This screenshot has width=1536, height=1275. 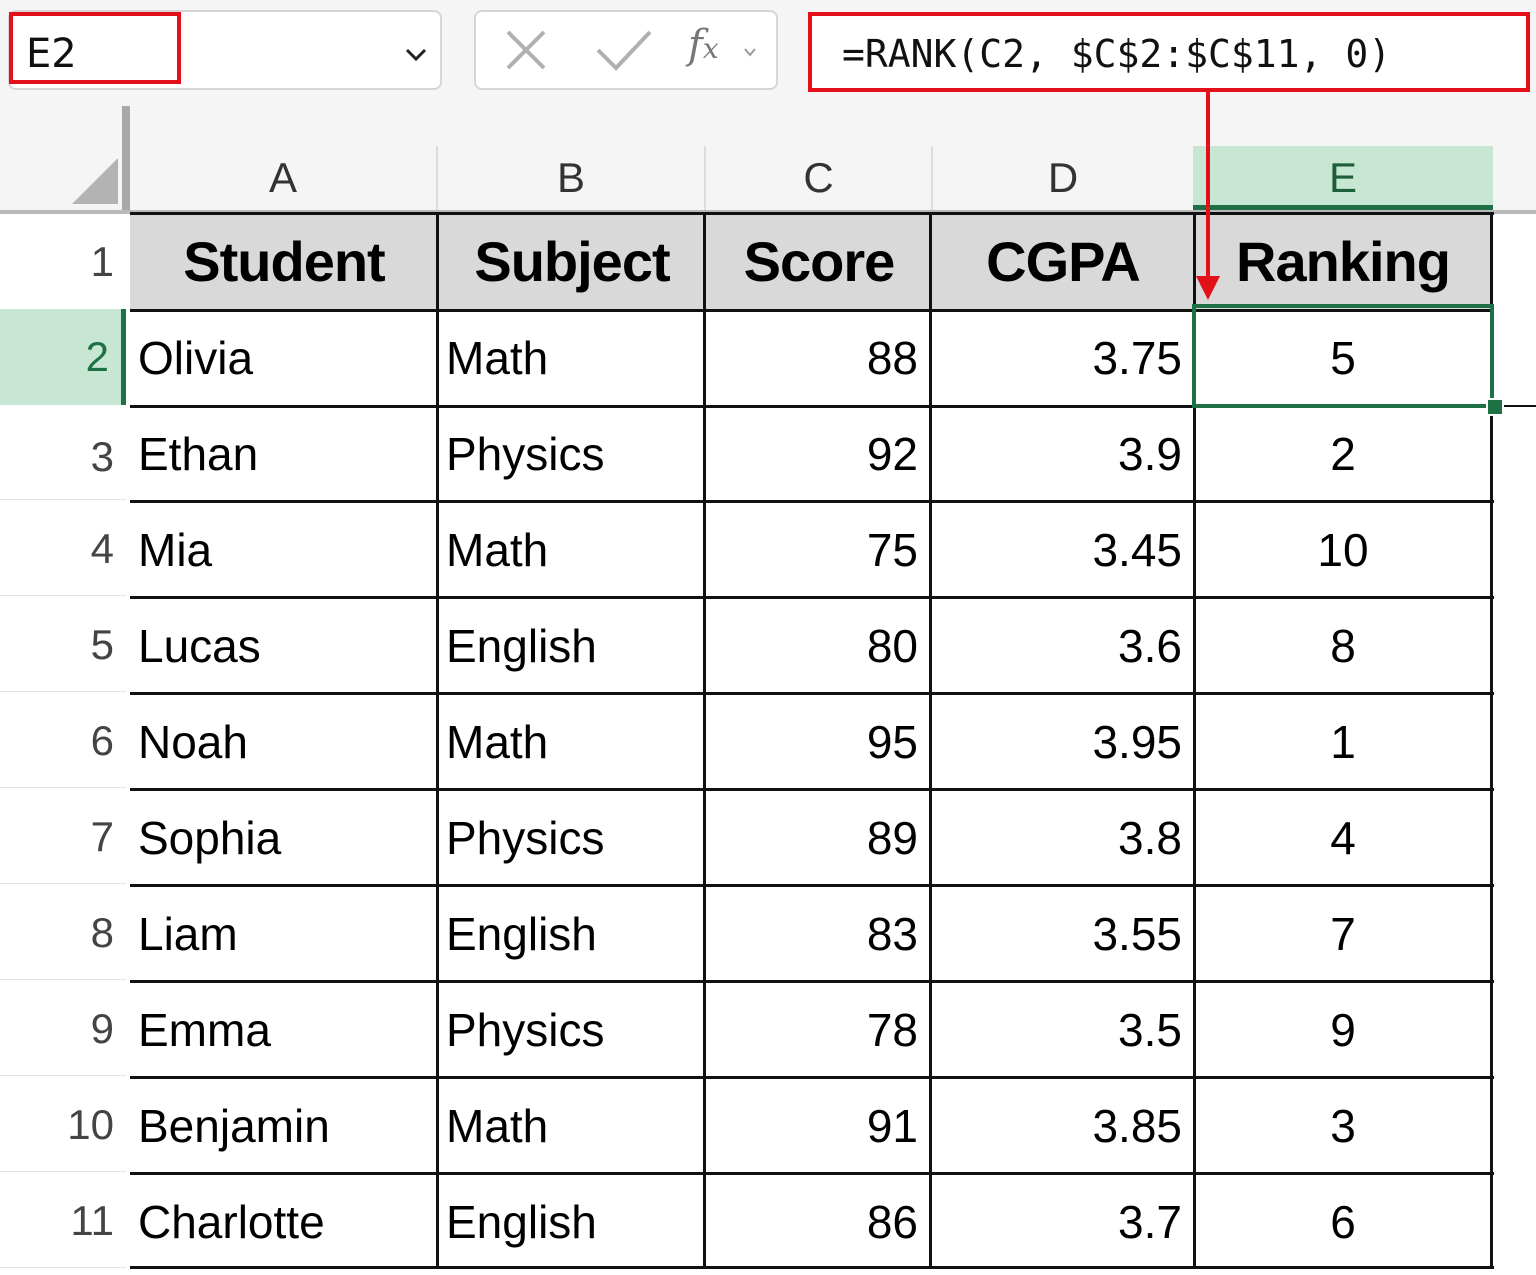 I want to click on cgpa-cell: 3.8, so click(x=1063, y=837).